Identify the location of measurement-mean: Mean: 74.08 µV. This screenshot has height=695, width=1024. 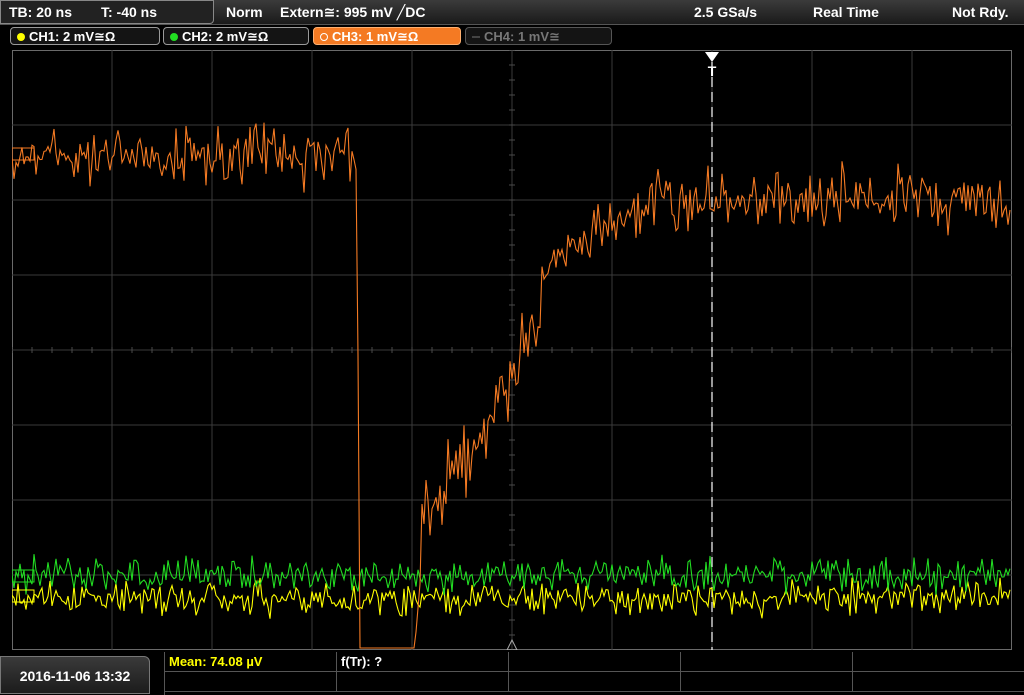
(251, 662).